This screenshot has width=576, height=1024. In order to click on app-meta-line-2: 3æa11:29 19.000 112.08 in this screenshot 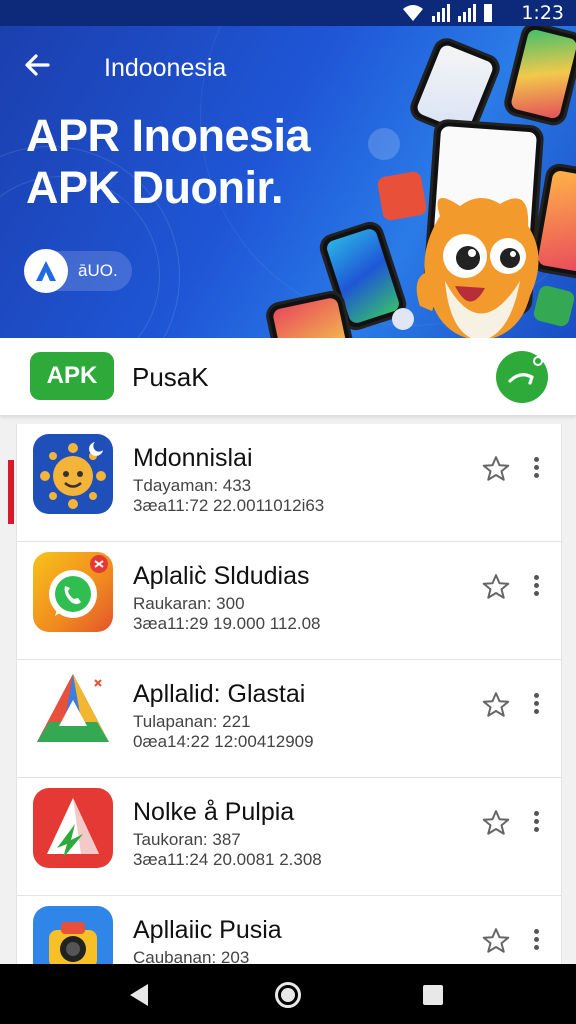, I will do `click(227, 623)`.